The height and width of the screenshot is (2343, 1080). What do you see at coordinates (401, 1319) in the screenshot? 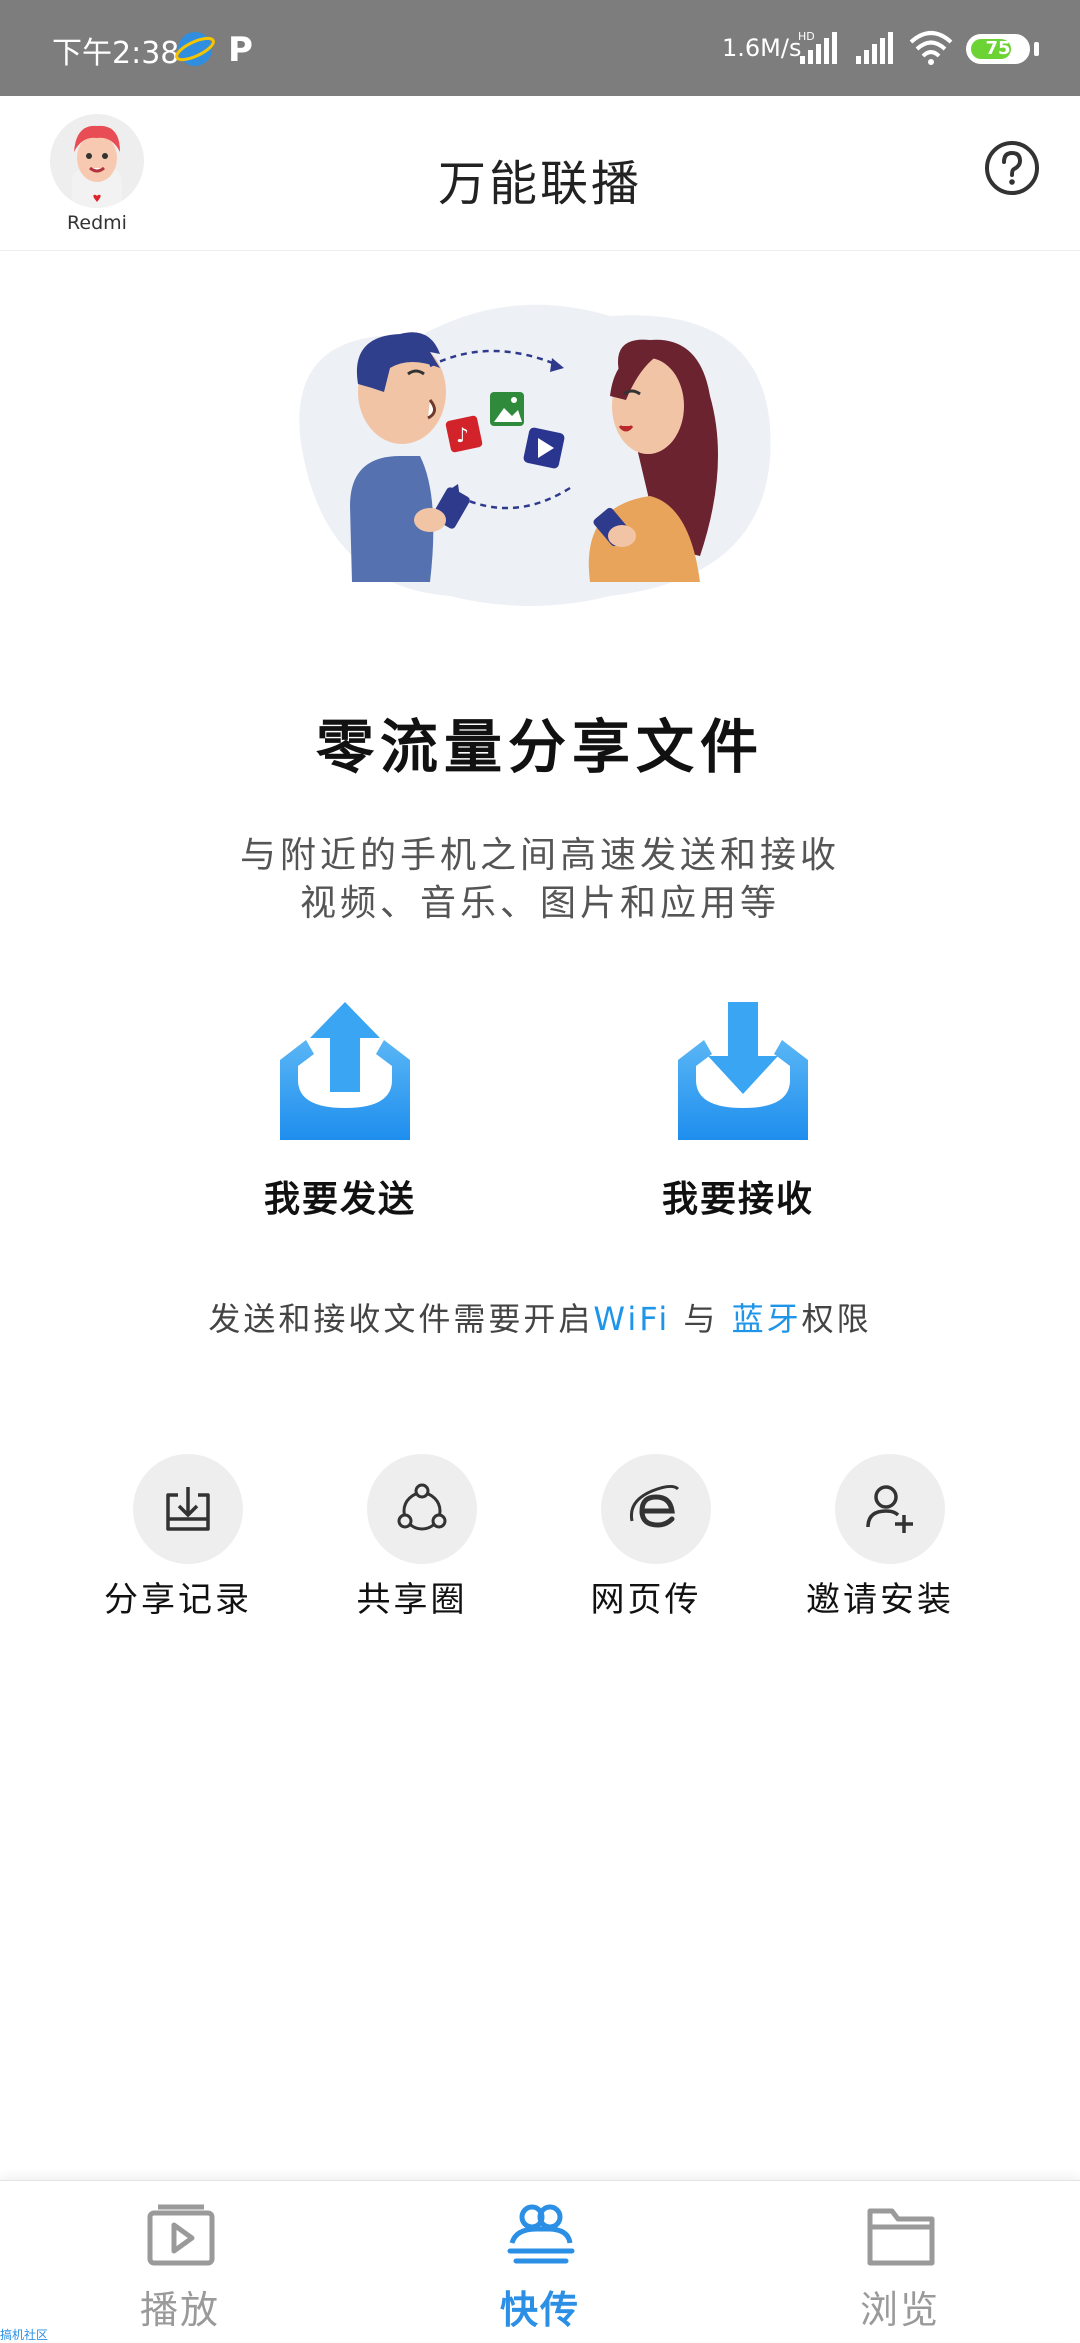
I see `permission-prefix: 发送和接收文件需要开启` at bounding box center [401, 1319].